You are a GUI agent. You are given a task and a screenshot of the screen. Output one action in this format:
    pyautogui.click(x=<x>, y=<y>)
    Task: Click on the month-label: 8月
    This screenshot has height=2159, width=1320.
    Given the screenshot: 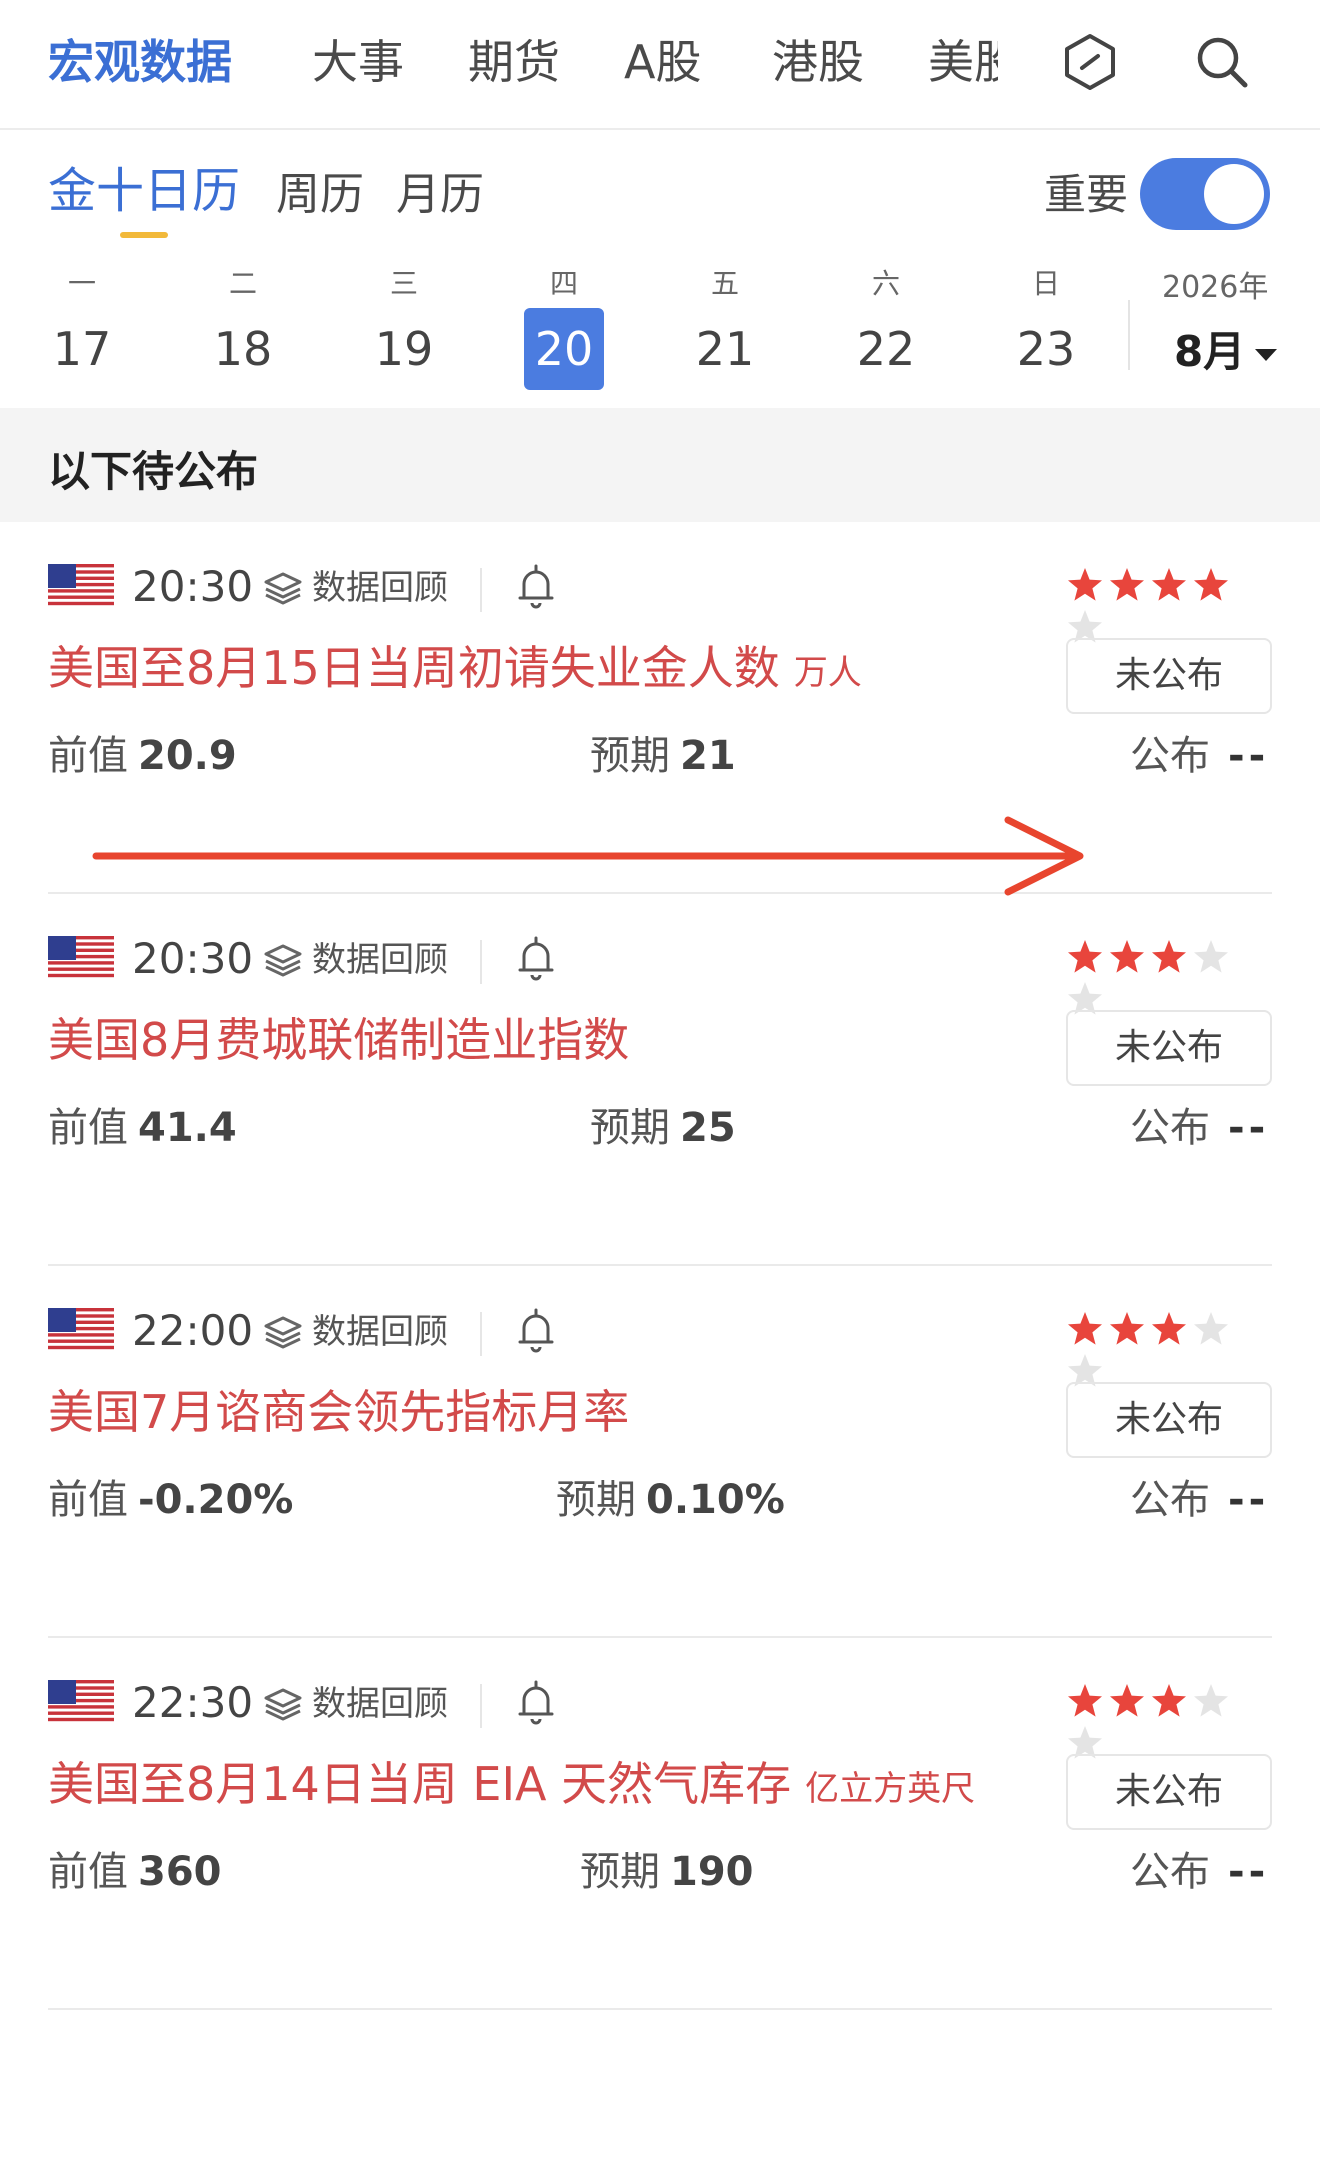 What is the action you would take?
    pyautogui.click(x=1210, y=351)
    